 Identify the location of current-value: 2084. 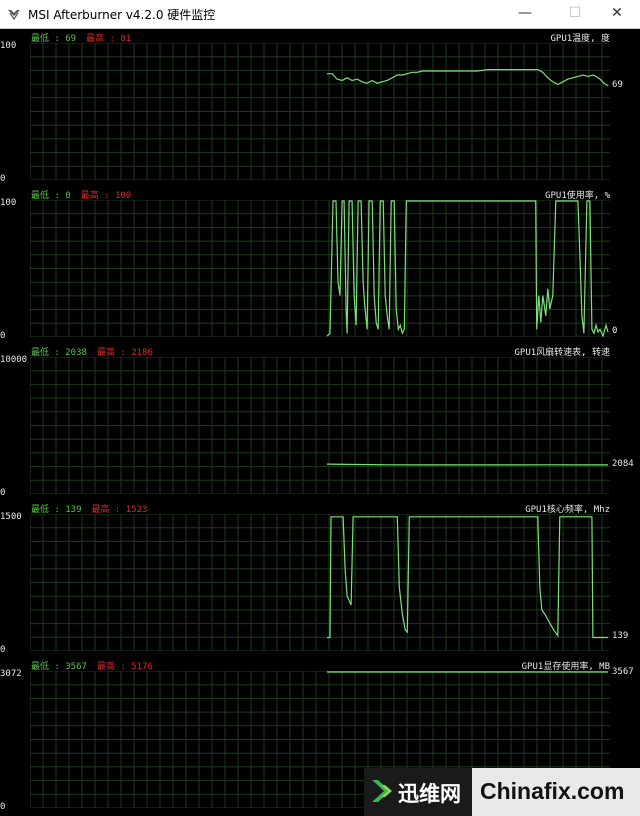
(623, 463).